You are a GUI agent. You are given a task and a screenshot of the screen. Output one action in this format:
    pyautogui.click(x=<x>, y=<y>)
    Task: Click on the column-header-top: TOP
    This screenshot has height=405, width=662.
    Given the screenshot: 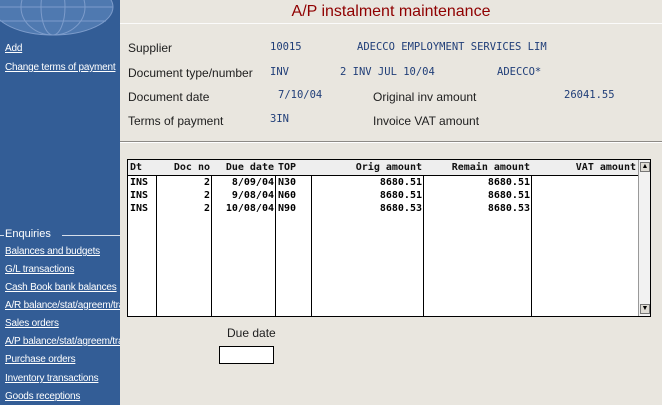 What is the action you would take?
    pyautogui.click(x=294, y=168)
    